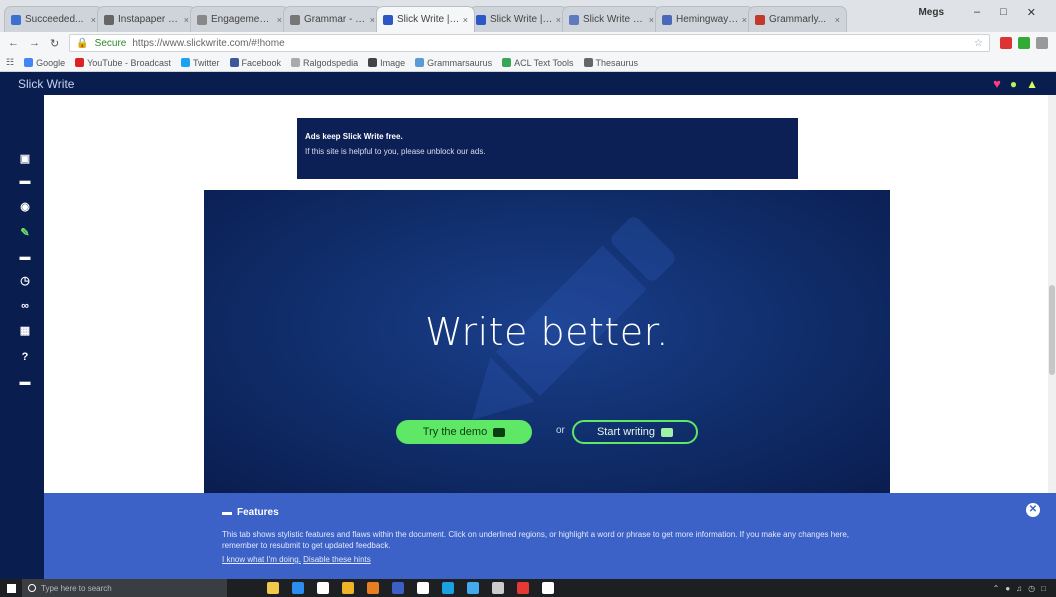 Image resolution: width=1056 pixels, height=597 pixels. Describe the element at coordinates (1042, 43) in the screenshot. I see `menu-icon` at that location.